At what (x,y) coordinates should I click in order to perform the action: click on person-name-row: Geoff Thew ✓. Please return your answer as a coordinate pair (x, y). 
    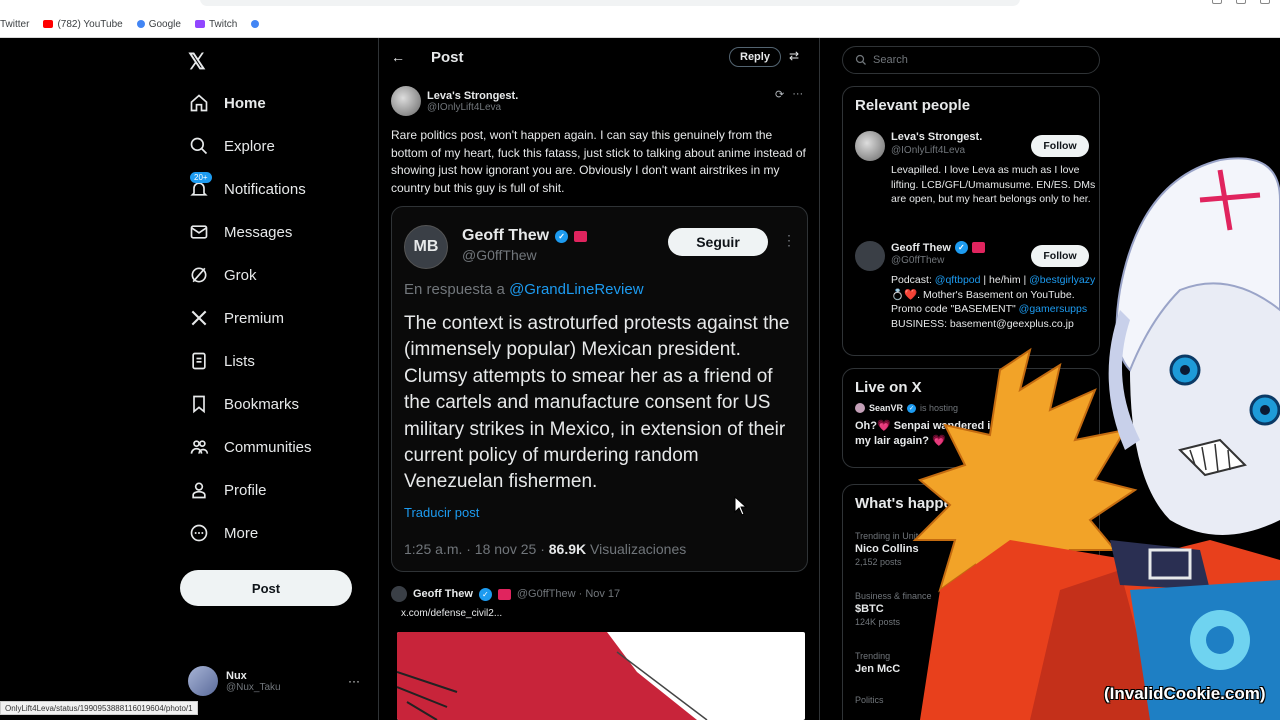
    Looking at the image, I should click on (938, 247).